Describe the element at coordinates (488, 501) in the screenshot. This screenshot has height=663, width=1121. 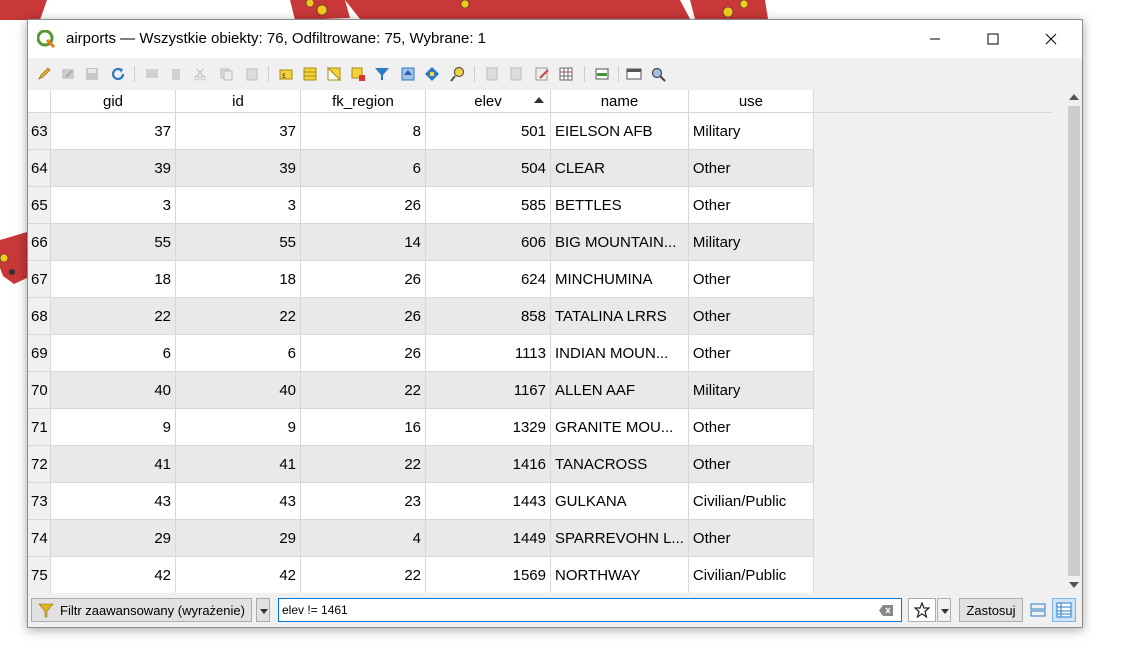
I see `cell-elev: 1443` at that location.